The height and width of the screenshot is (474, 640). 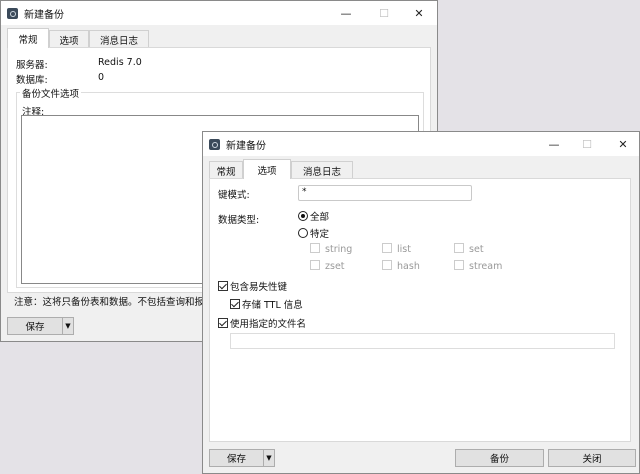 I want to click on include-volatile-checkbox: 包含易失性键, so click(x=252, y=286).